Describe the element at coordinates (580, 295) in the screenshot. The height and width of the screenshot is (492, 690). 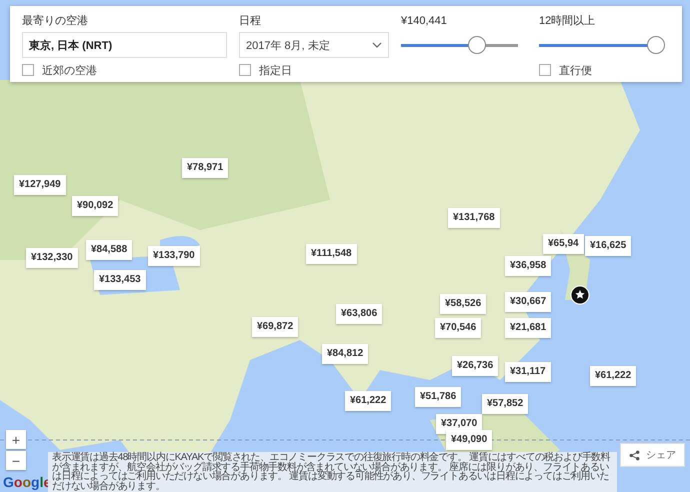
I see `star-marker-icon` at that location.